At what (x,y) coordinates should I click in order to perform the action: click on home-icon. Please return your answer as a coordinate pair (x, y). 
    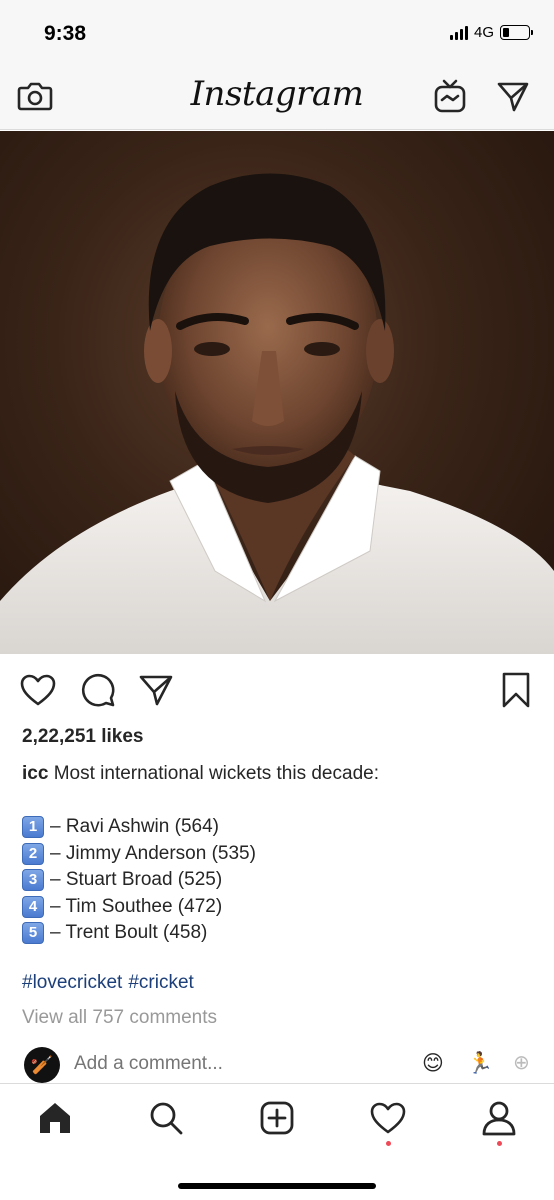
    Looking at the image, I should click on (55, 1118).